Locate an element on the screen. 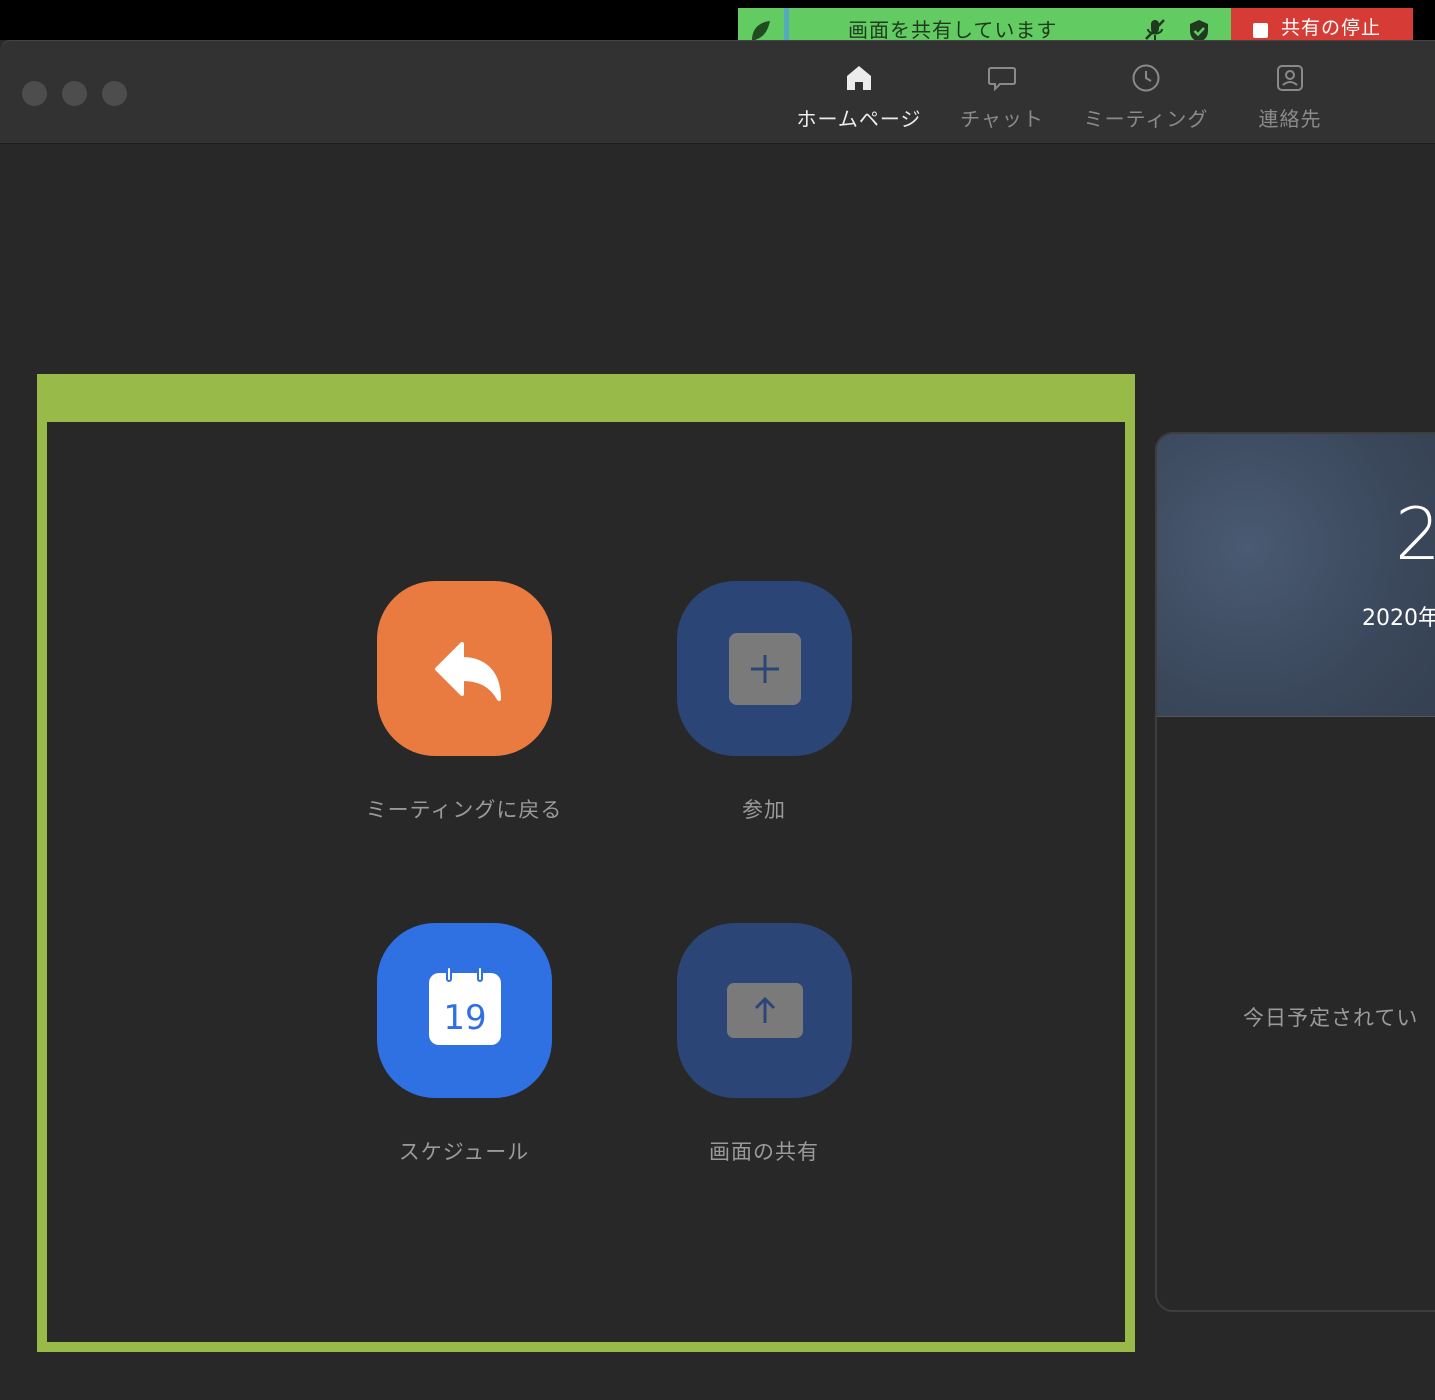 The height and width of the screenshot is (1400, 1435). calendar-icon: 19 is located at coordinates (465, 1005).